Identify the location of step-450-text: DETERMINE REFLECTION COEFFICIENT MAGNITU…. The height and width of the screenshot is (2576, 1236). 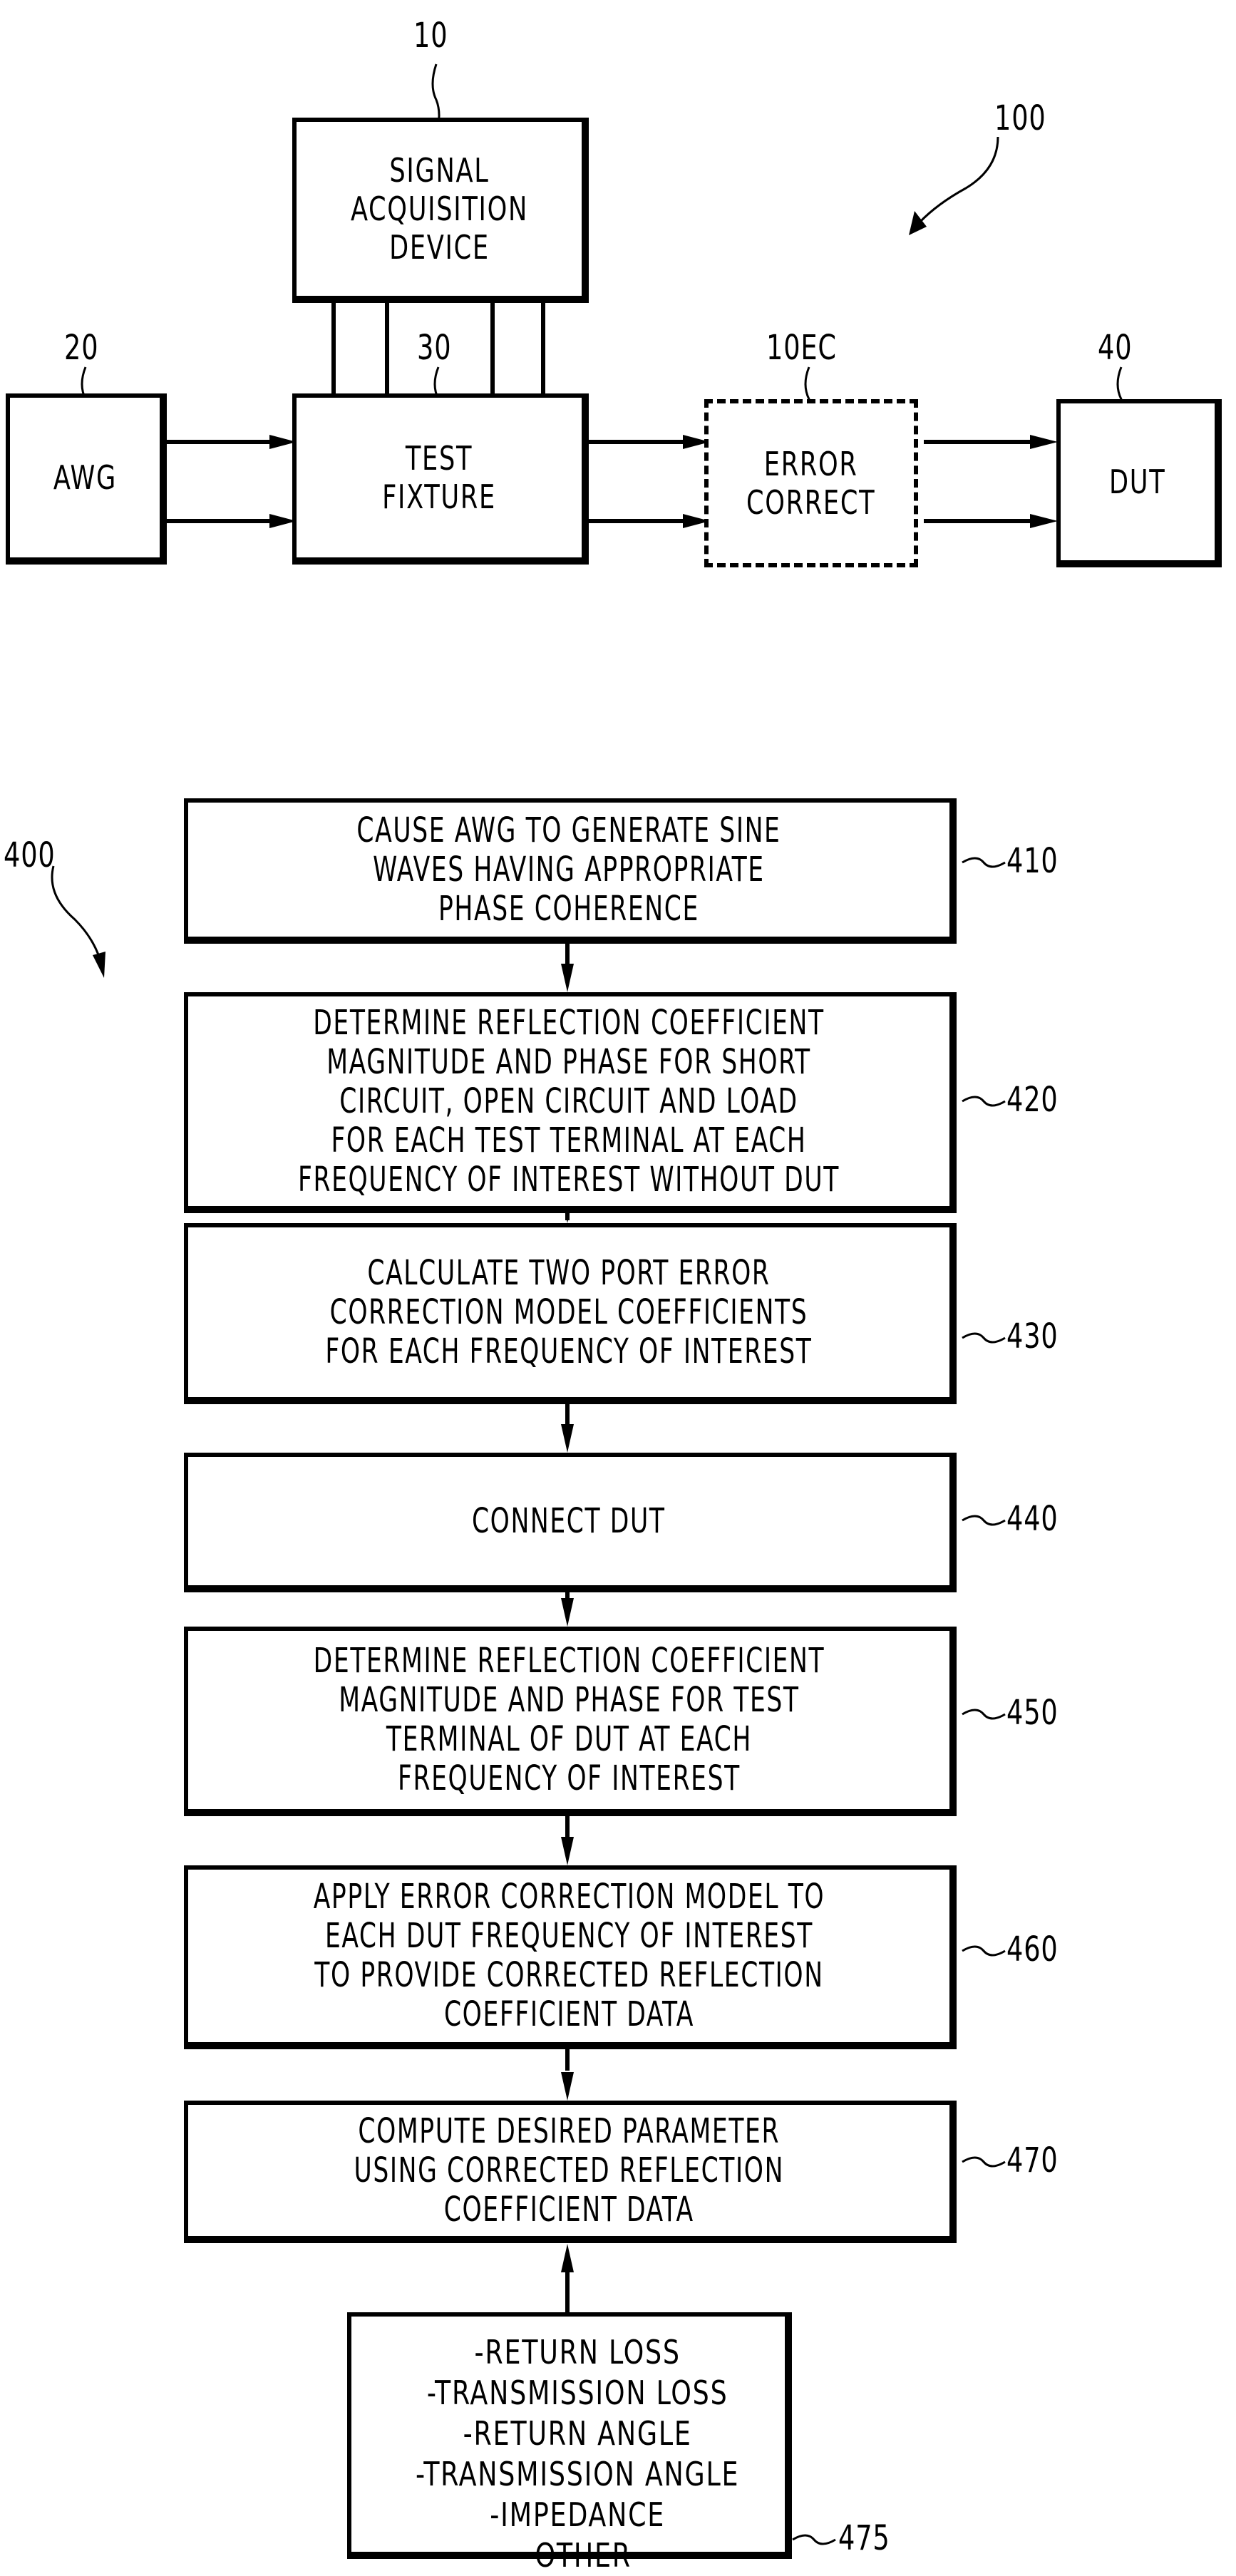
(569, 1719).